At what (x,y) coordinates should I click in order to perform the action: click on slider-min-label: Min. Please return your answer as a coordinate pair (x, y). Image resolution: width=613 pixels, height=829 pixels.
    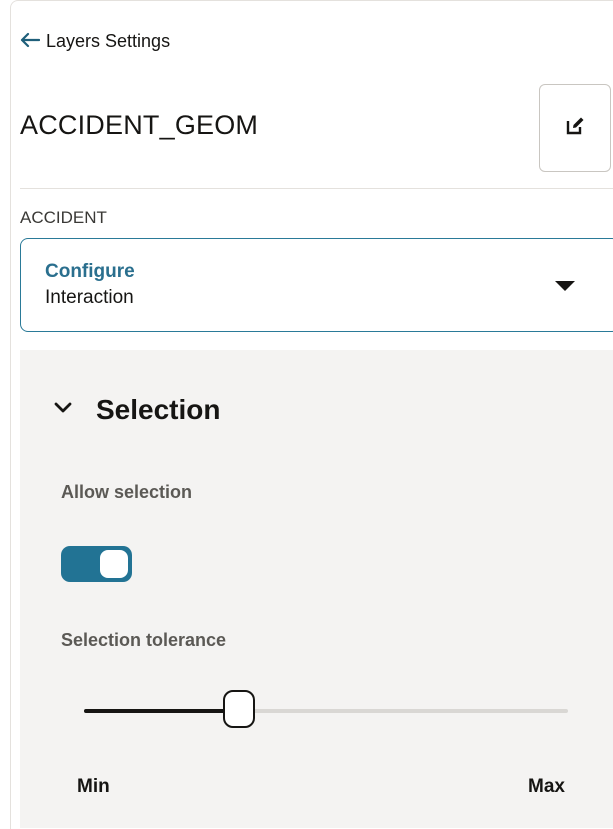
    Looking at the image, I should click on (93, 786).